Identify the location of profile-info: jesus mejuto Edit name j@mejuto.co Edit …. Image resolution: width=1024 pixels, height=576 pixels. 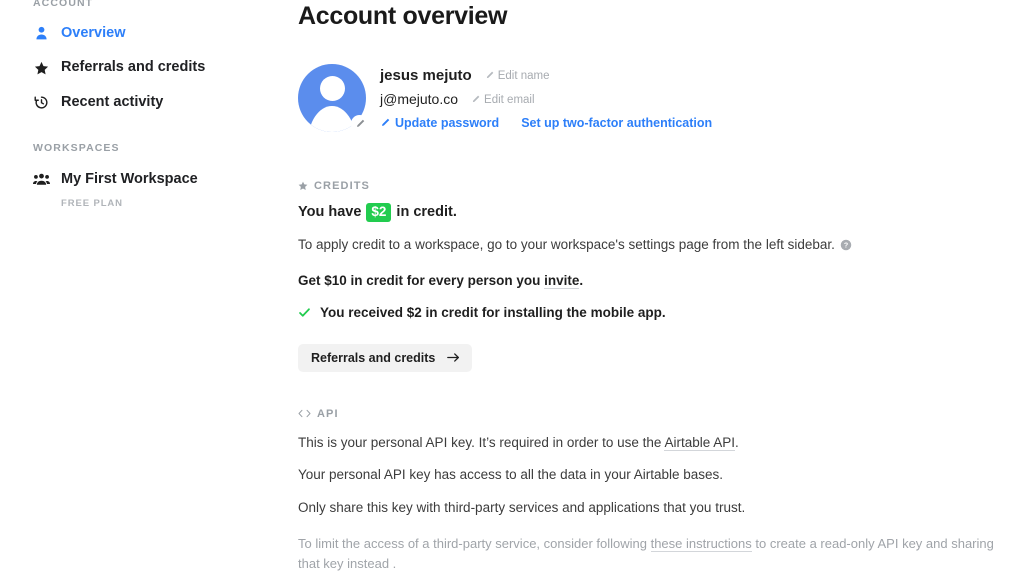
(546, 98).